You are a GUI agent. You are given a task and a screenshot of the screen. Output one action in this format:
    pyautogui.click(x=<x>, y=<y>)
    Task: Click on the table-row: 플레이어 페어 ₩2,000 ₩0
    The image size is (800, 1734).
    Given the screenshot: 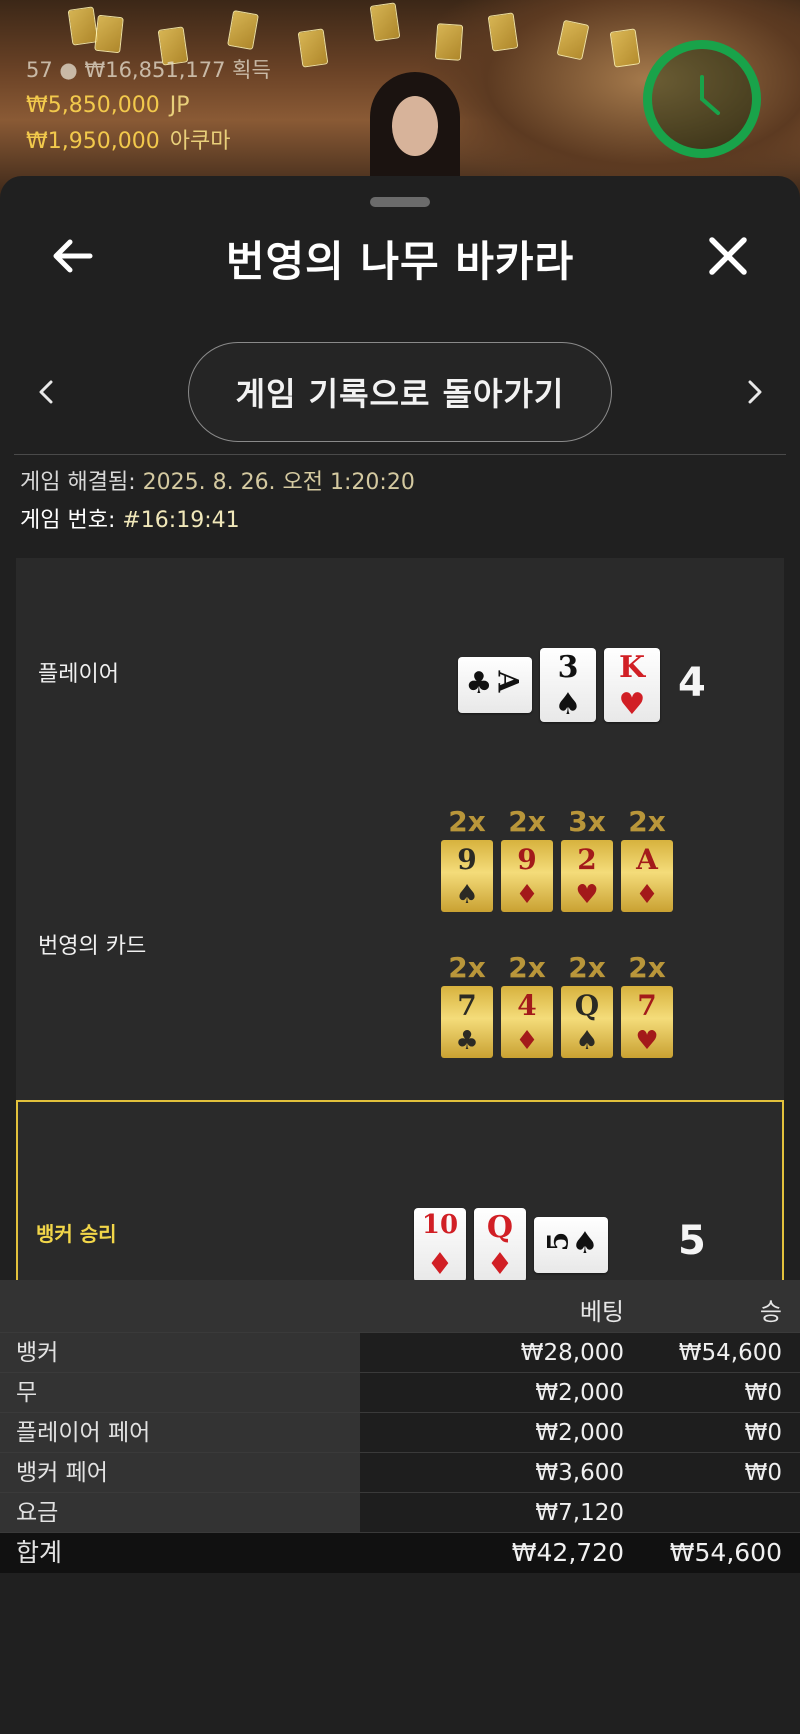 What is the action you would take?
    pyautogui.click(x=400, y=1432)
    